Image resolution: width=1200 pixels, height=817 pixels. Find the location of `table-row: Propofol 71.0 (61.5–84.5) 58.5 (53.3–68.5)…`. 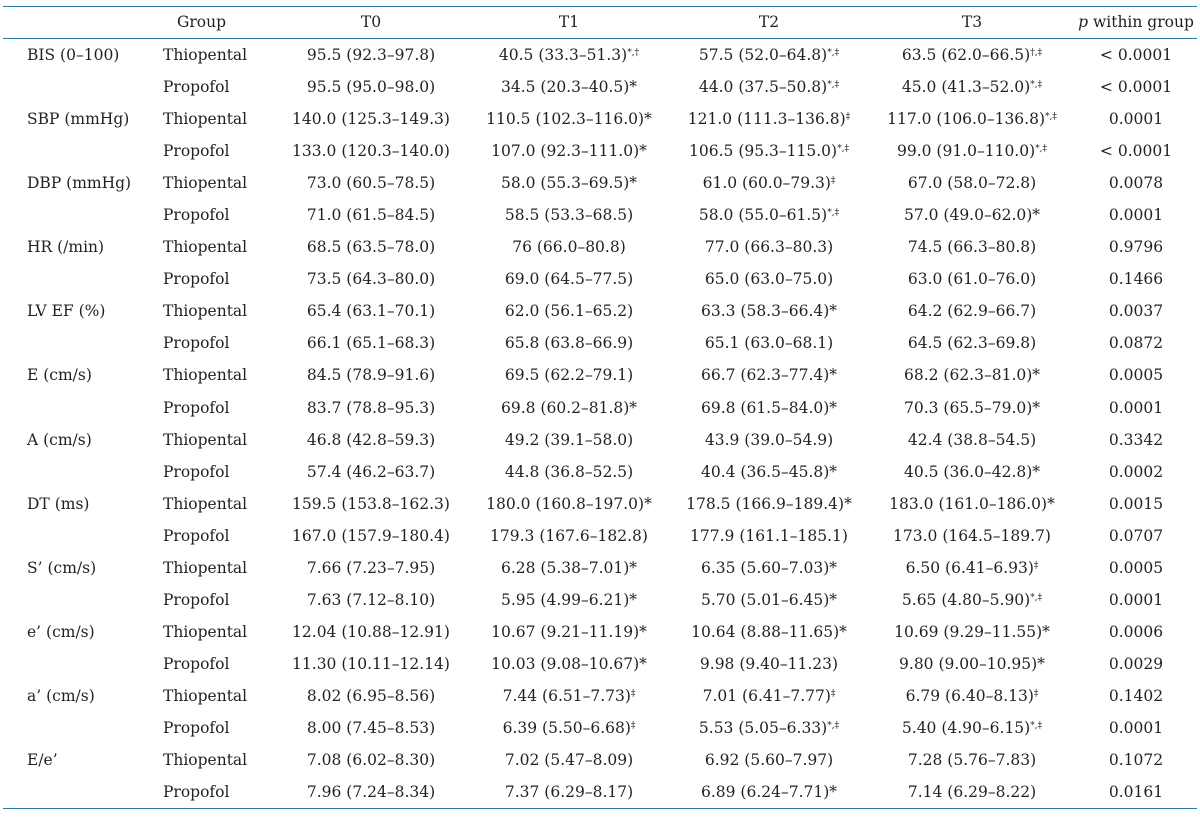

table-row: Propofol 71.0 (61.5–84.5) 58.5 (53.3–68.5)… is located at coordinates (600, 215).